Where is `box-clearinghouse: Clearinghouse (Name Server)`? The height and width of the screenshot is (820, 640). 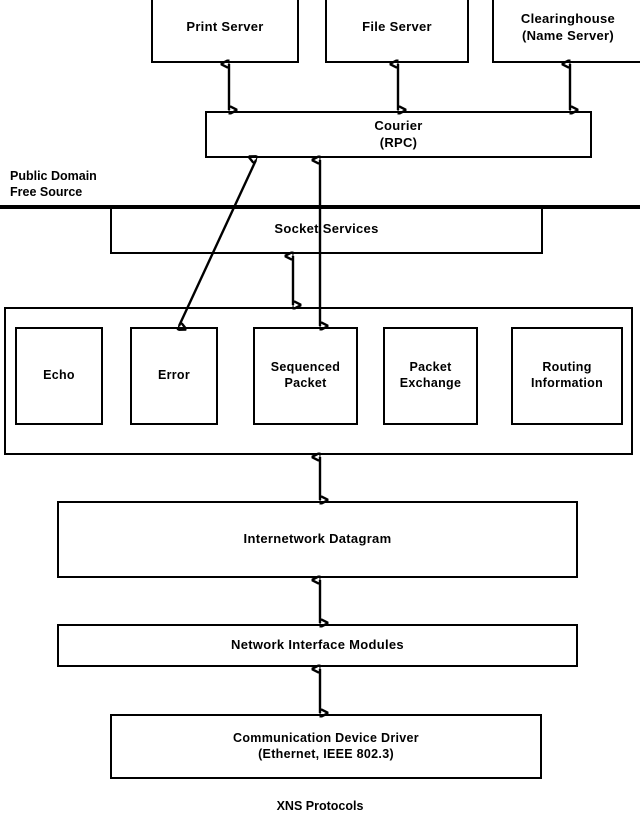 box-clearinghouse: Clearinghouse (Name Server) is located at coordinates (566, 31).